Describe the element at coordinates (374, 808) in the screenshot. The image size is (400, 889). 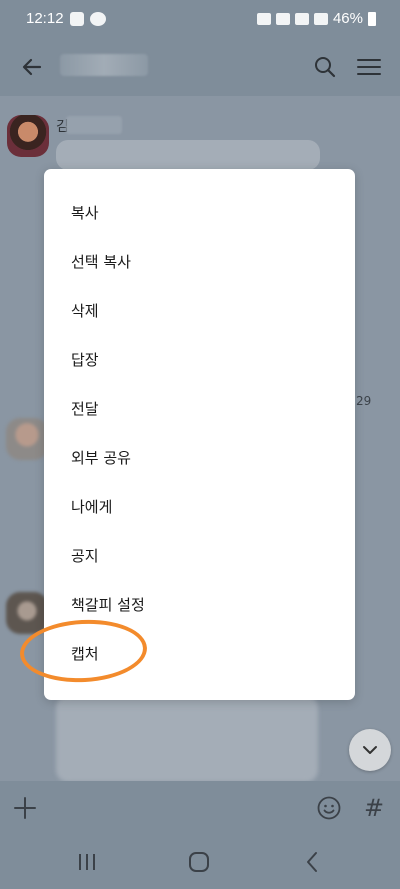
I see `hashtag-search-button: #` at that location.